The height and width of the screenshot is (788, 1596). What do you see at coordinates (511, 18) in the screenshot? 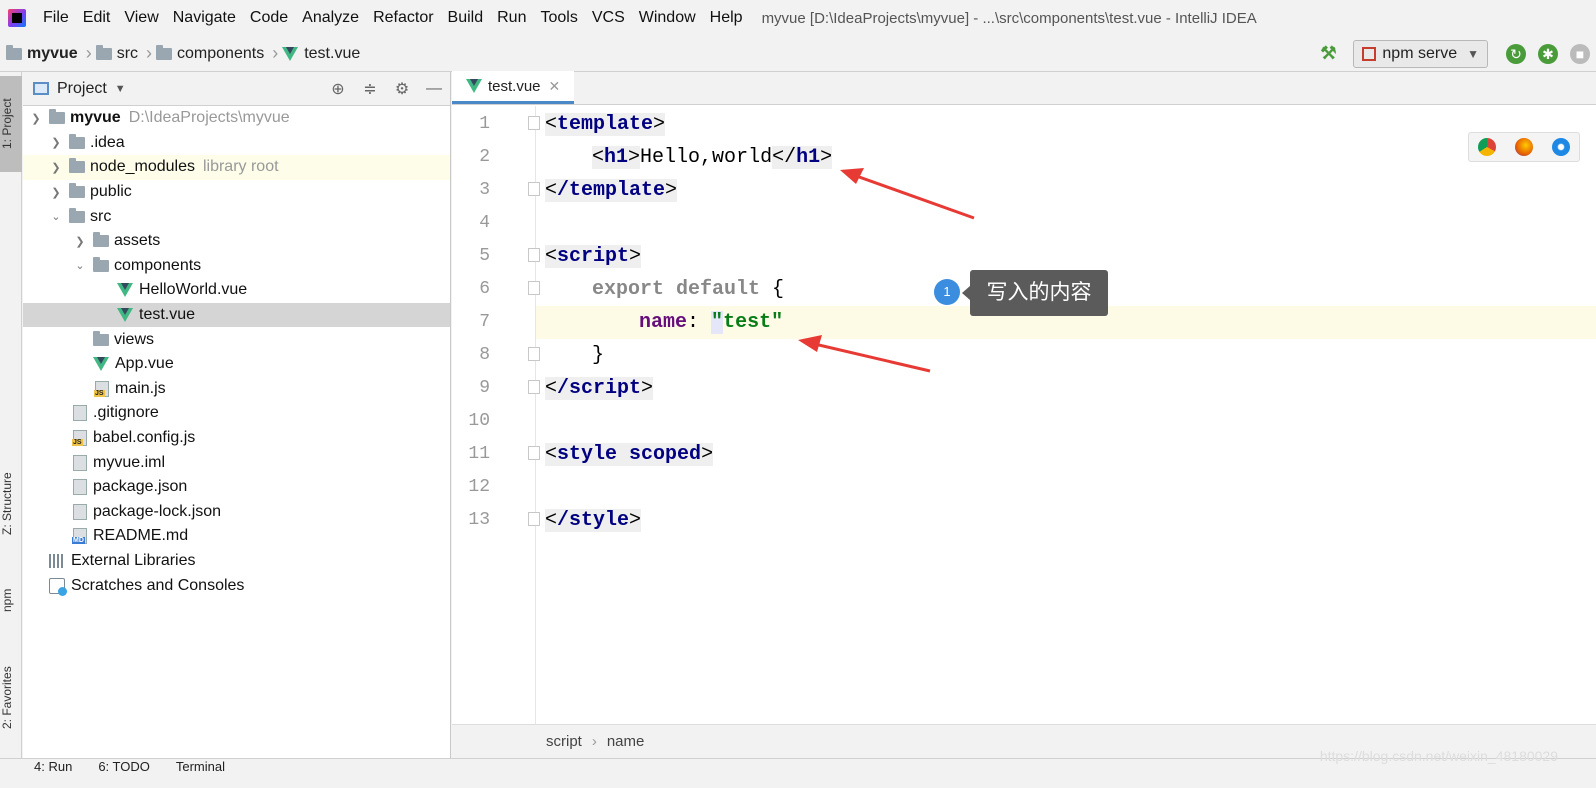
I see `menu-run: Run` at bounding box center [511, 18].